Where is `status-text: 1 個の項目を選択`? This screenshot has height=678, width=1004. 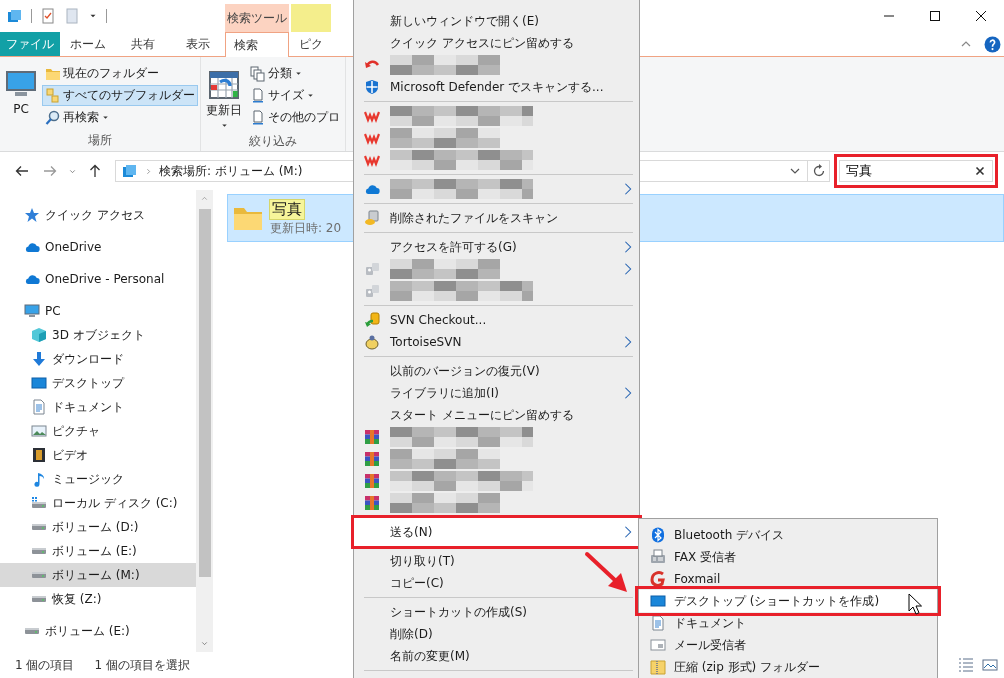
status-text: 1 個の項目を選択 is located at coordinates (142, 665).